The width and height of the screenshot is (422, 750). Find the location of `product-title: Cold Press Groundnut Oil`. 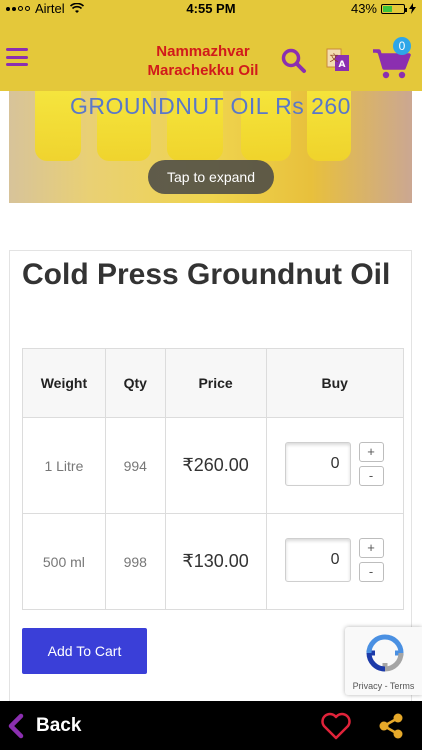

product-title: Cold Press Groundnut Oil is located at coordinates (206, 274).